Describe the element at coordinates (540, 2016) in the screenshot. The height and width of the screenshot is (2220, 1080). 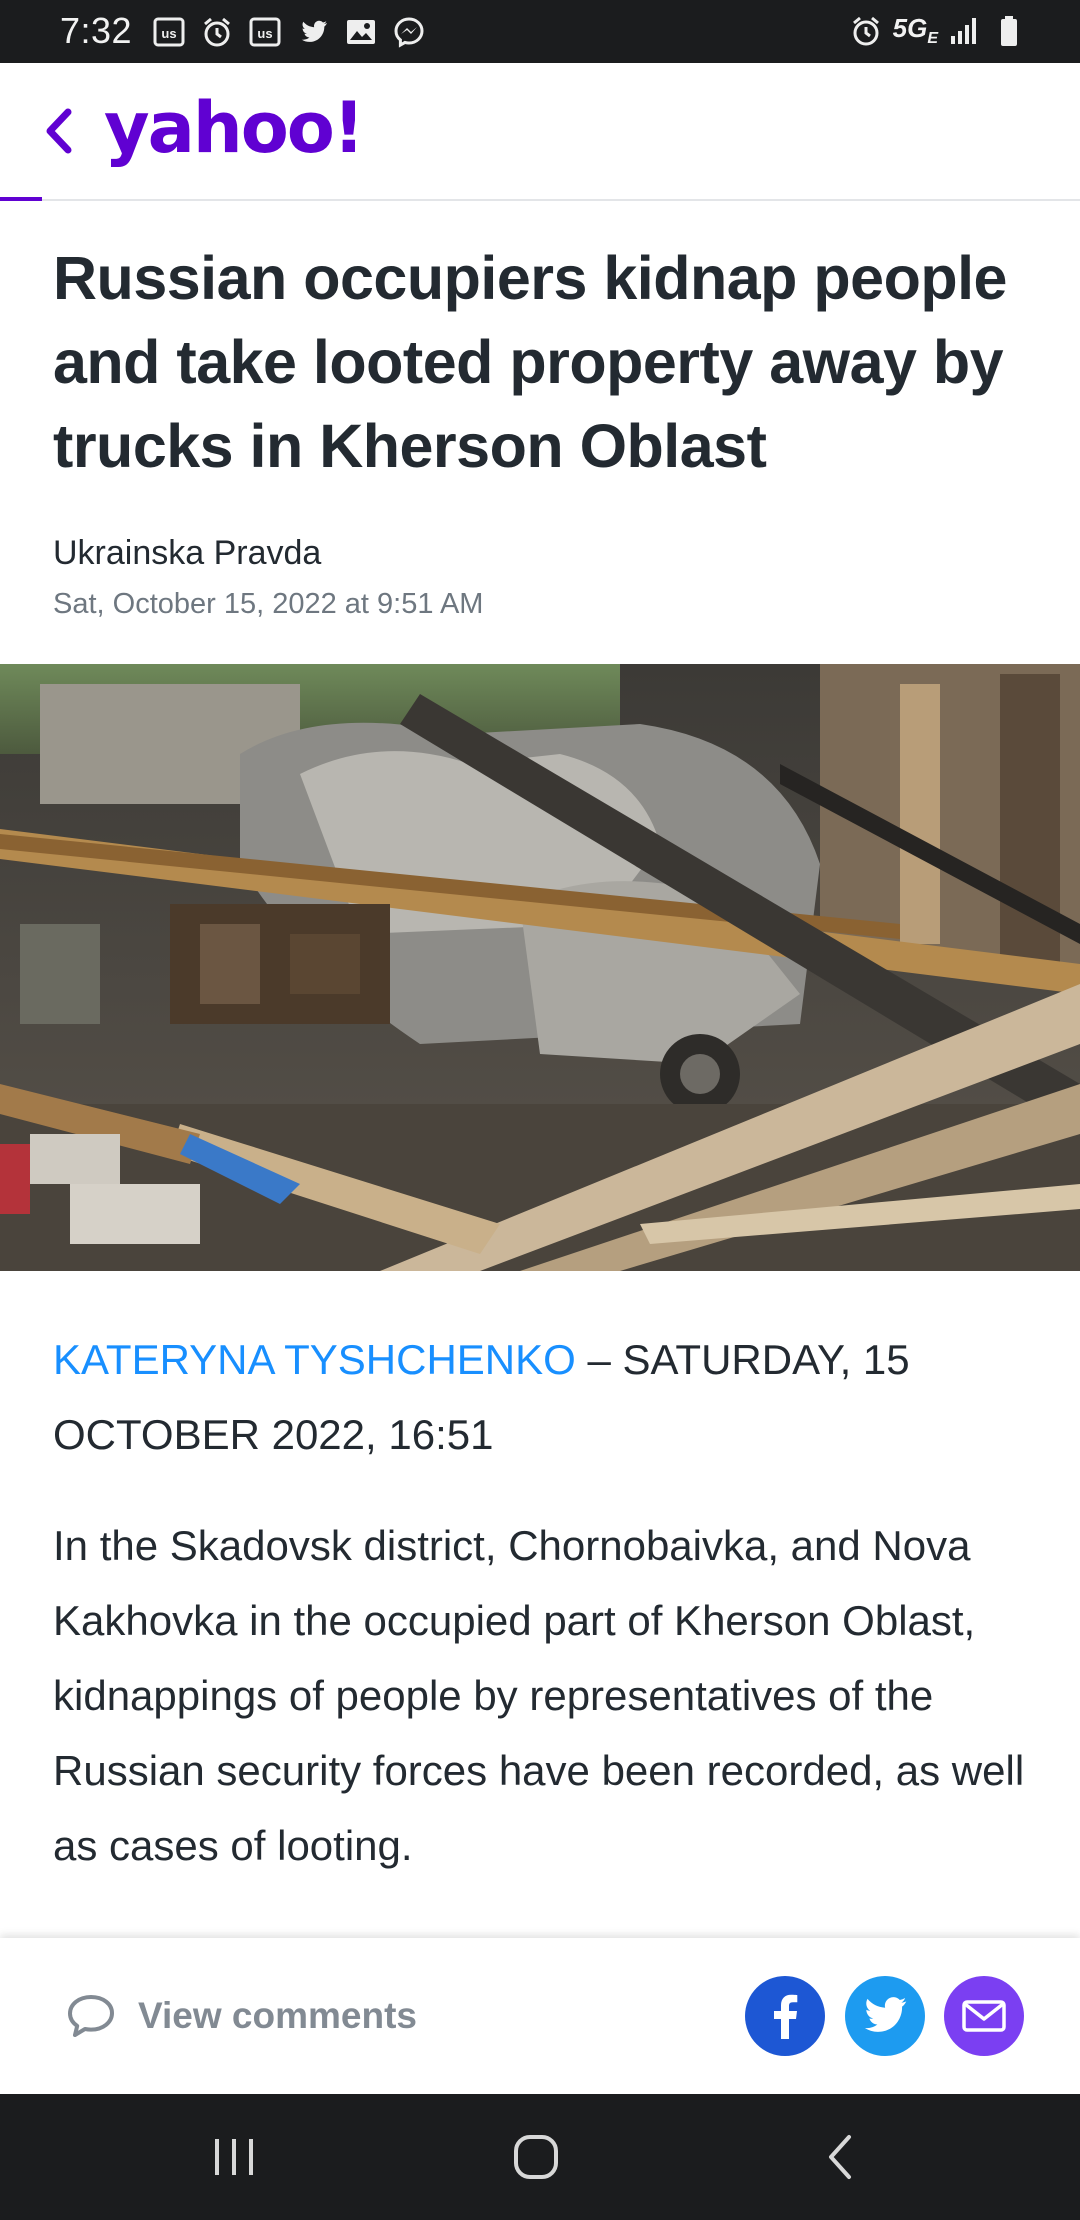
I see `article-action-bar: View comments` at that location.